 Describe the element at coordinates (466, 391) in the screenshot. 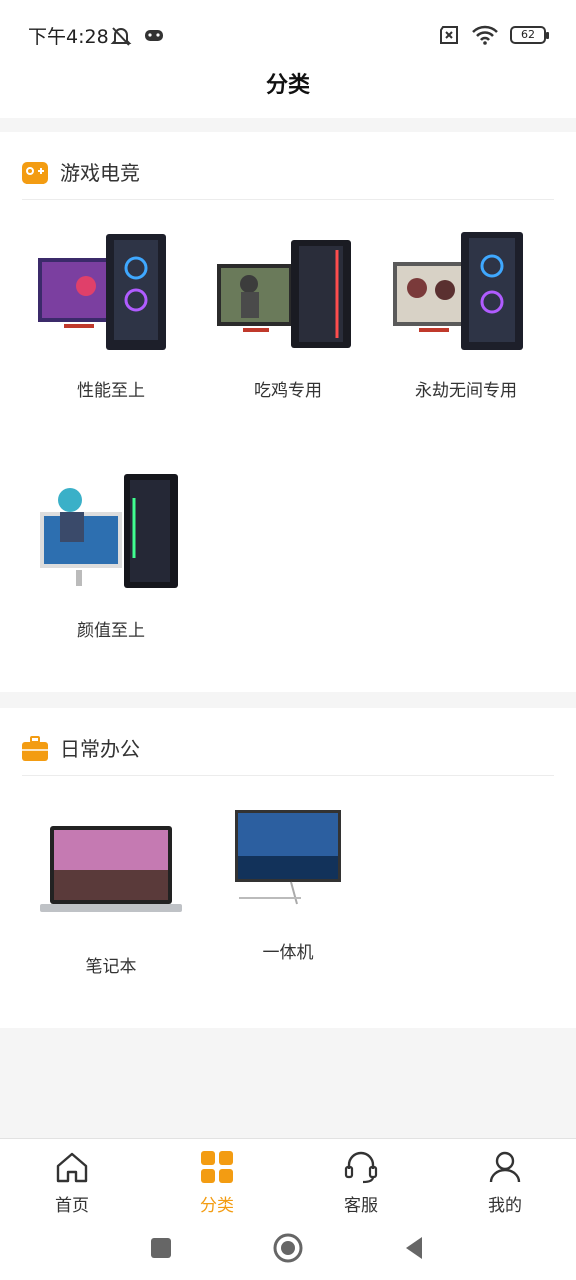

I see `item-label: 永劫无间专用` at that location.